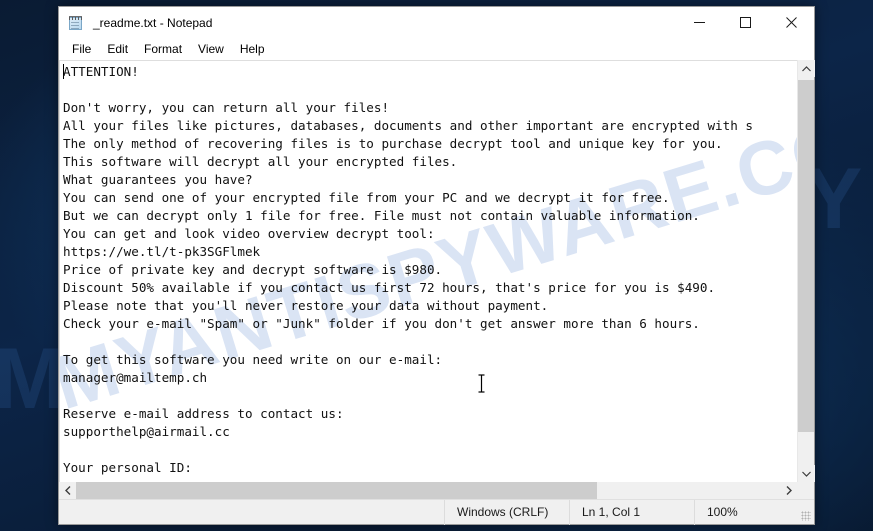  What do you see at coordinates (806, 473) in the screenshot?
I see `scroll-down-icon` at bounding box center [806, 473].